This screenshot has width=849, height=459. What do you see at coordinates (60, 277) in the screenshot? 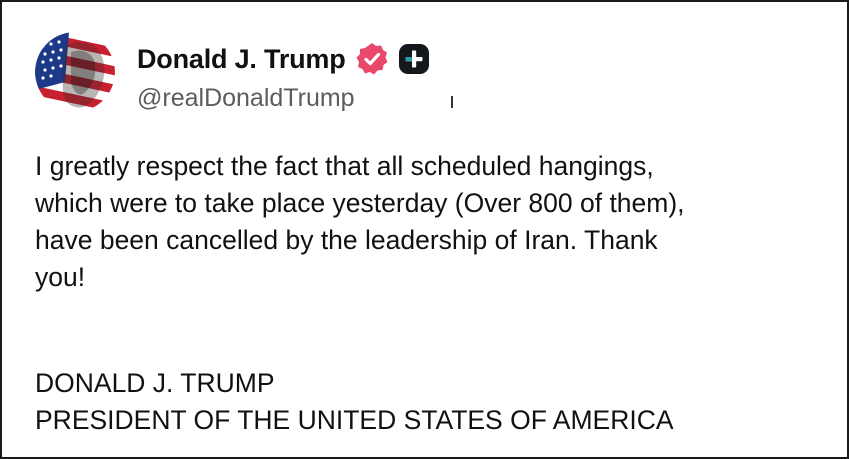
I see `post-body-line: you!` at bounding box center [60, 277].